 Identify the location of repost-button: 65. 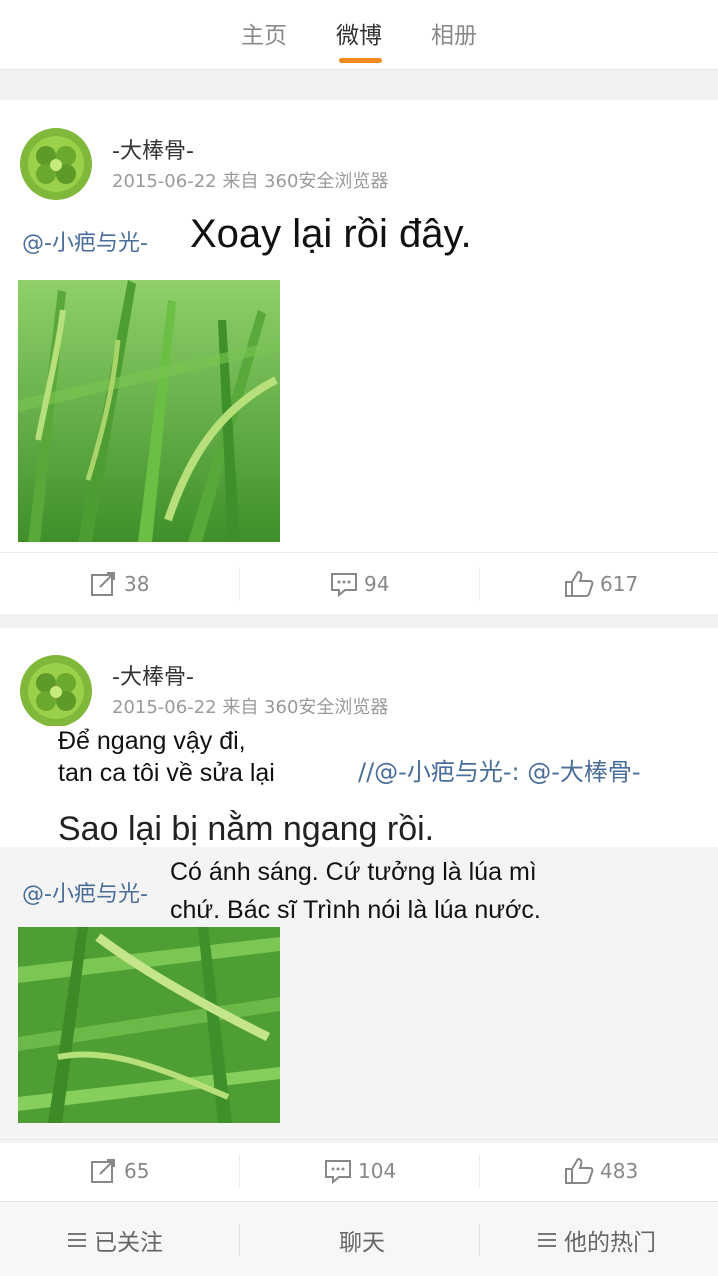
(119, 1171).